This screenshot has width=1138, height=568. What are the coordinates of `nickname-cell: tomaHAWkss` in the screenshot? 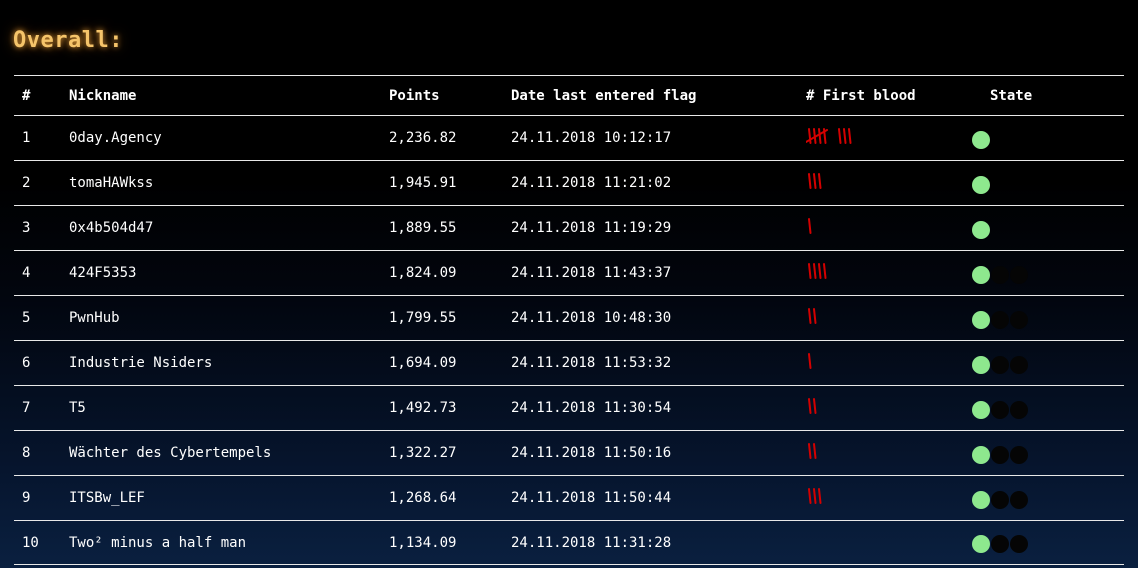 It's located at (111, 183).